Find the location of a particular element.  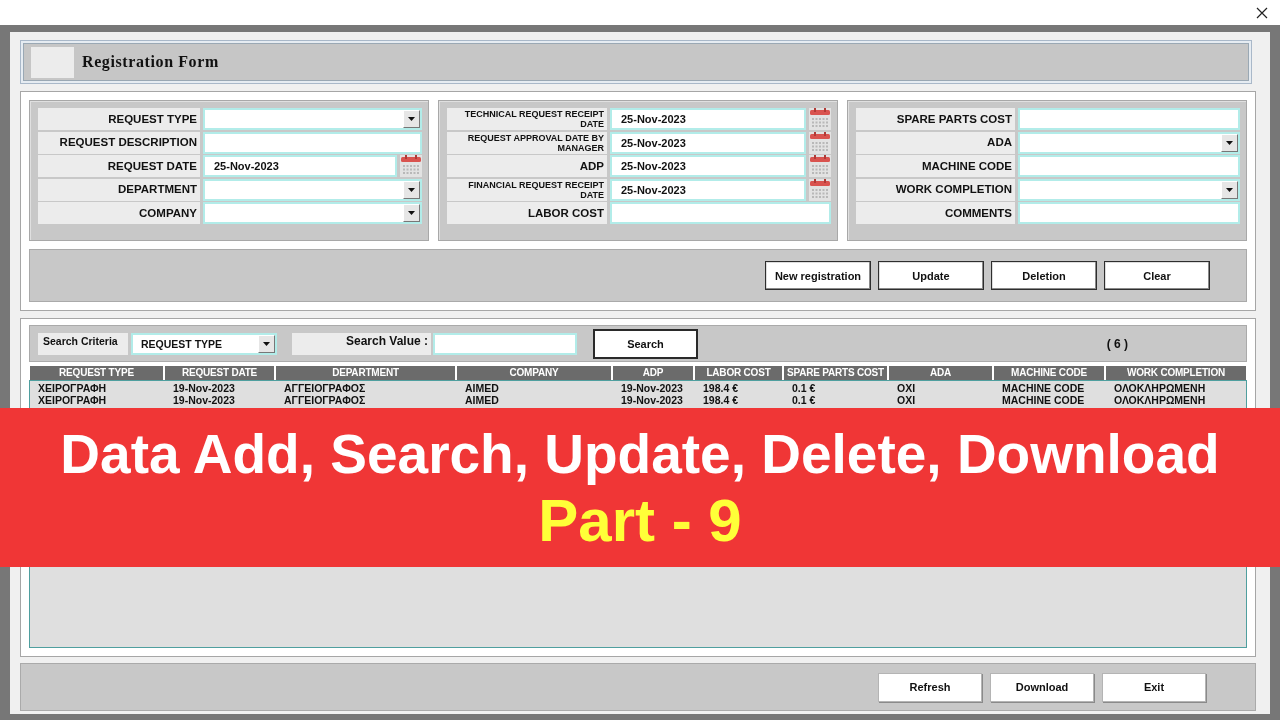

action-button: Deletion is located at coordinates (1044, 275).